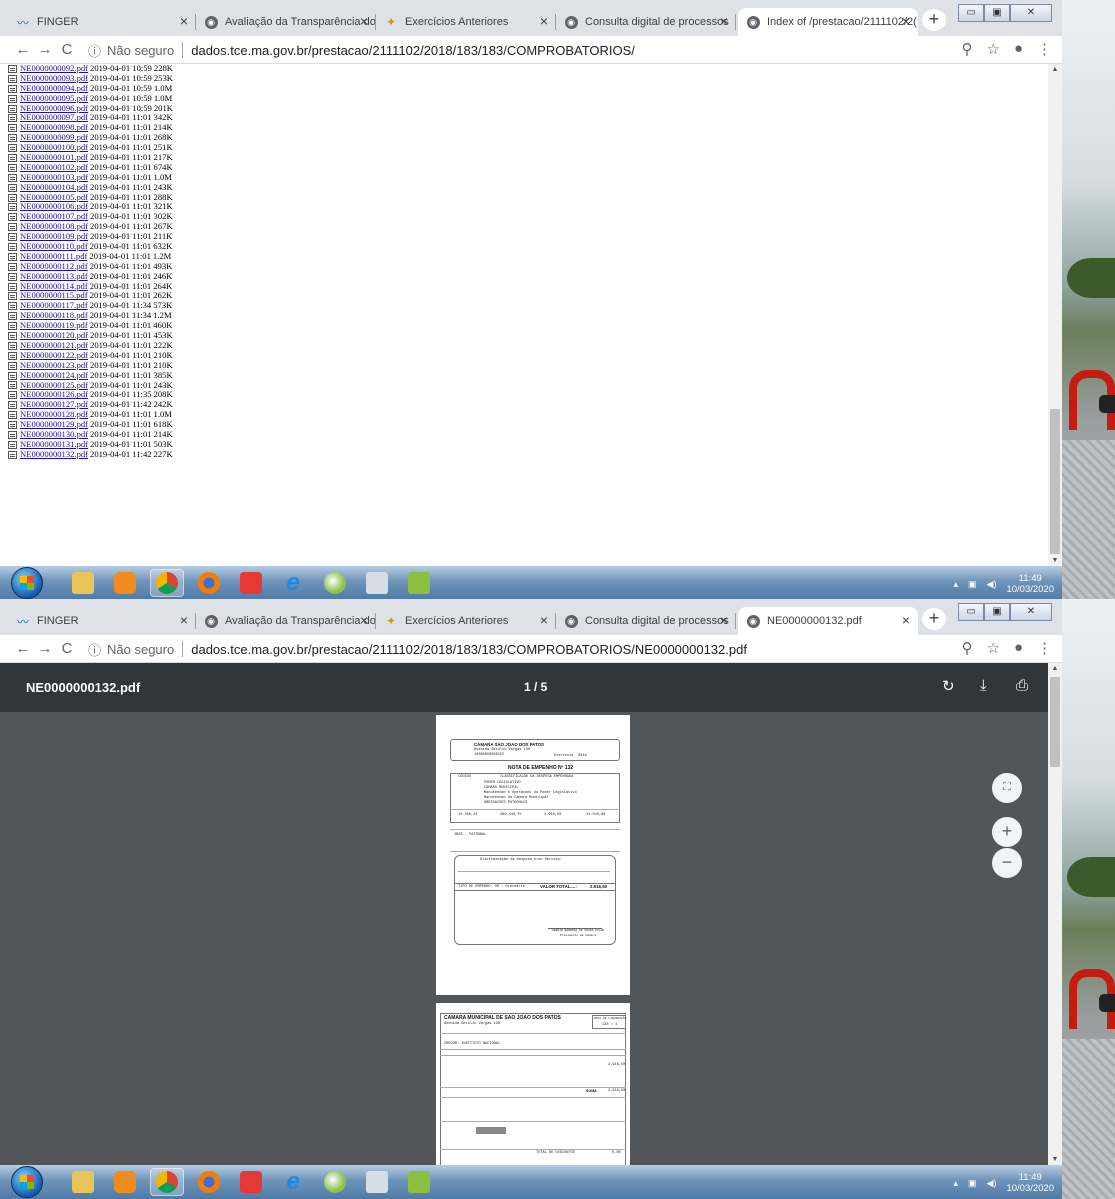 Image resolution: width=1115 pixels, height=1199 pixels. Describe the element at coordinates (828, 22) in the screenshot. I see `tab-index-of: ◉ Index of /prestacao/2111102/2( ×` at that location.